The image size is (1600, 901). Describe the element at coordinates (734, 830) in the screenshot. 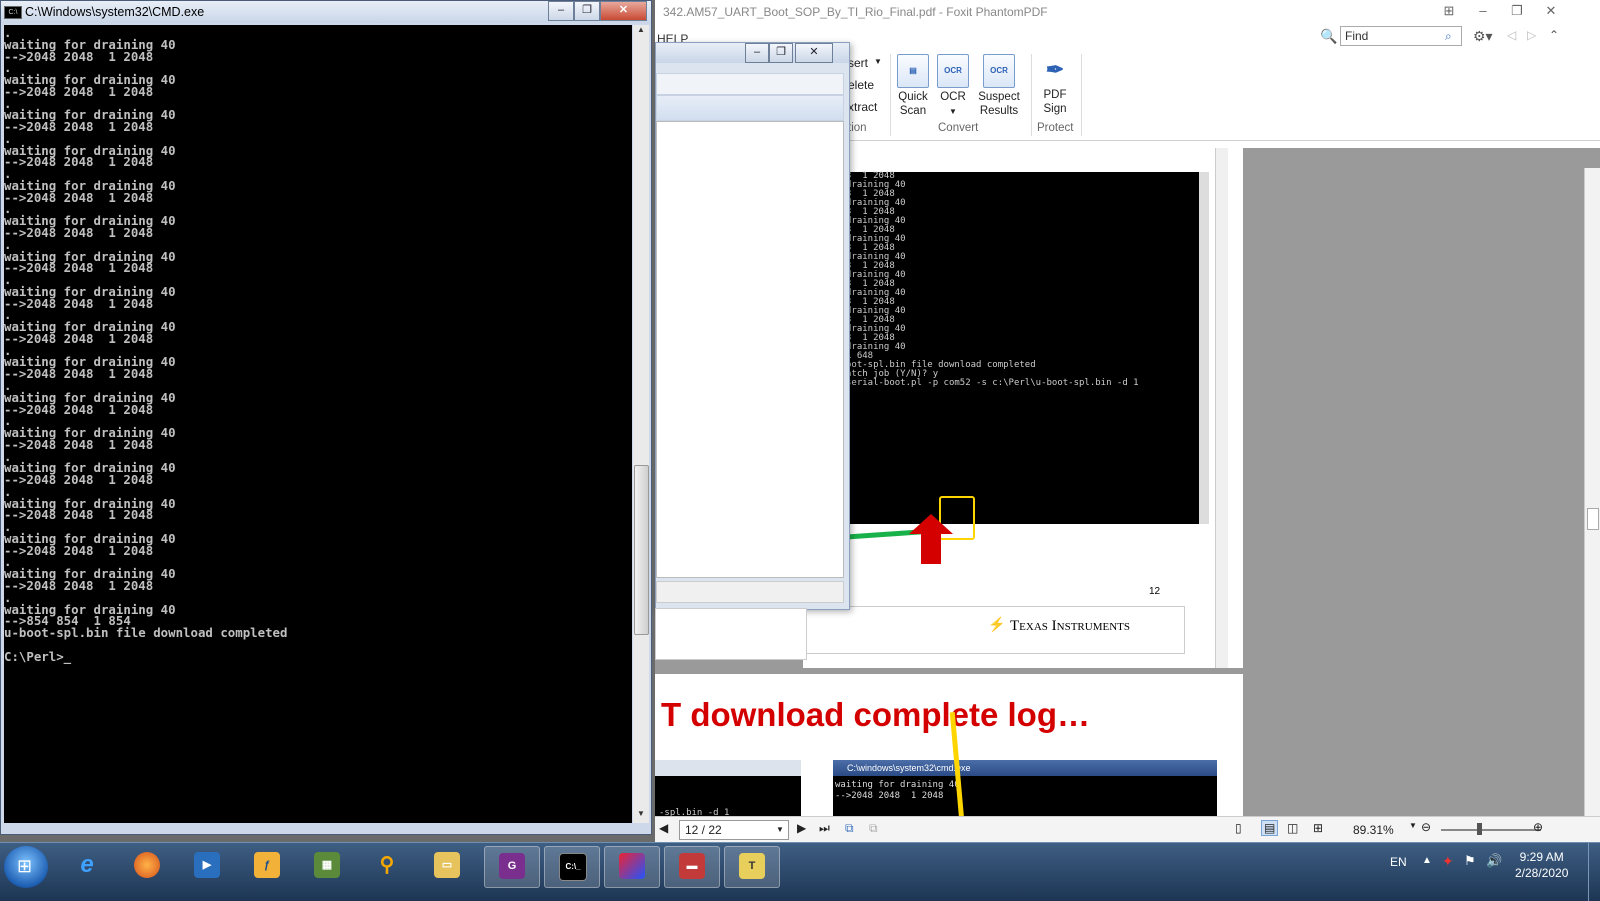

I see `page-number-box: 12 / 22 ▼` at that location.